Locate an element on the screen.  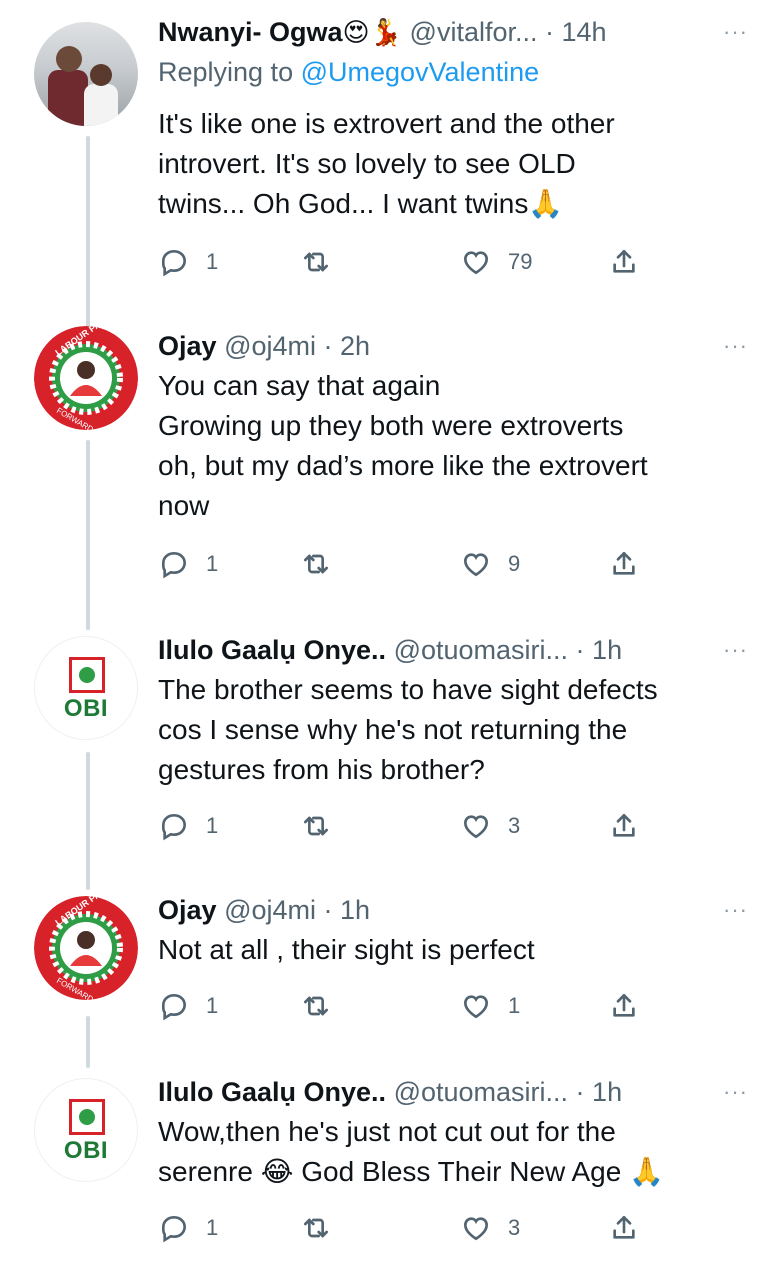
timestamp: 14h is located at coordinates (583, 32).